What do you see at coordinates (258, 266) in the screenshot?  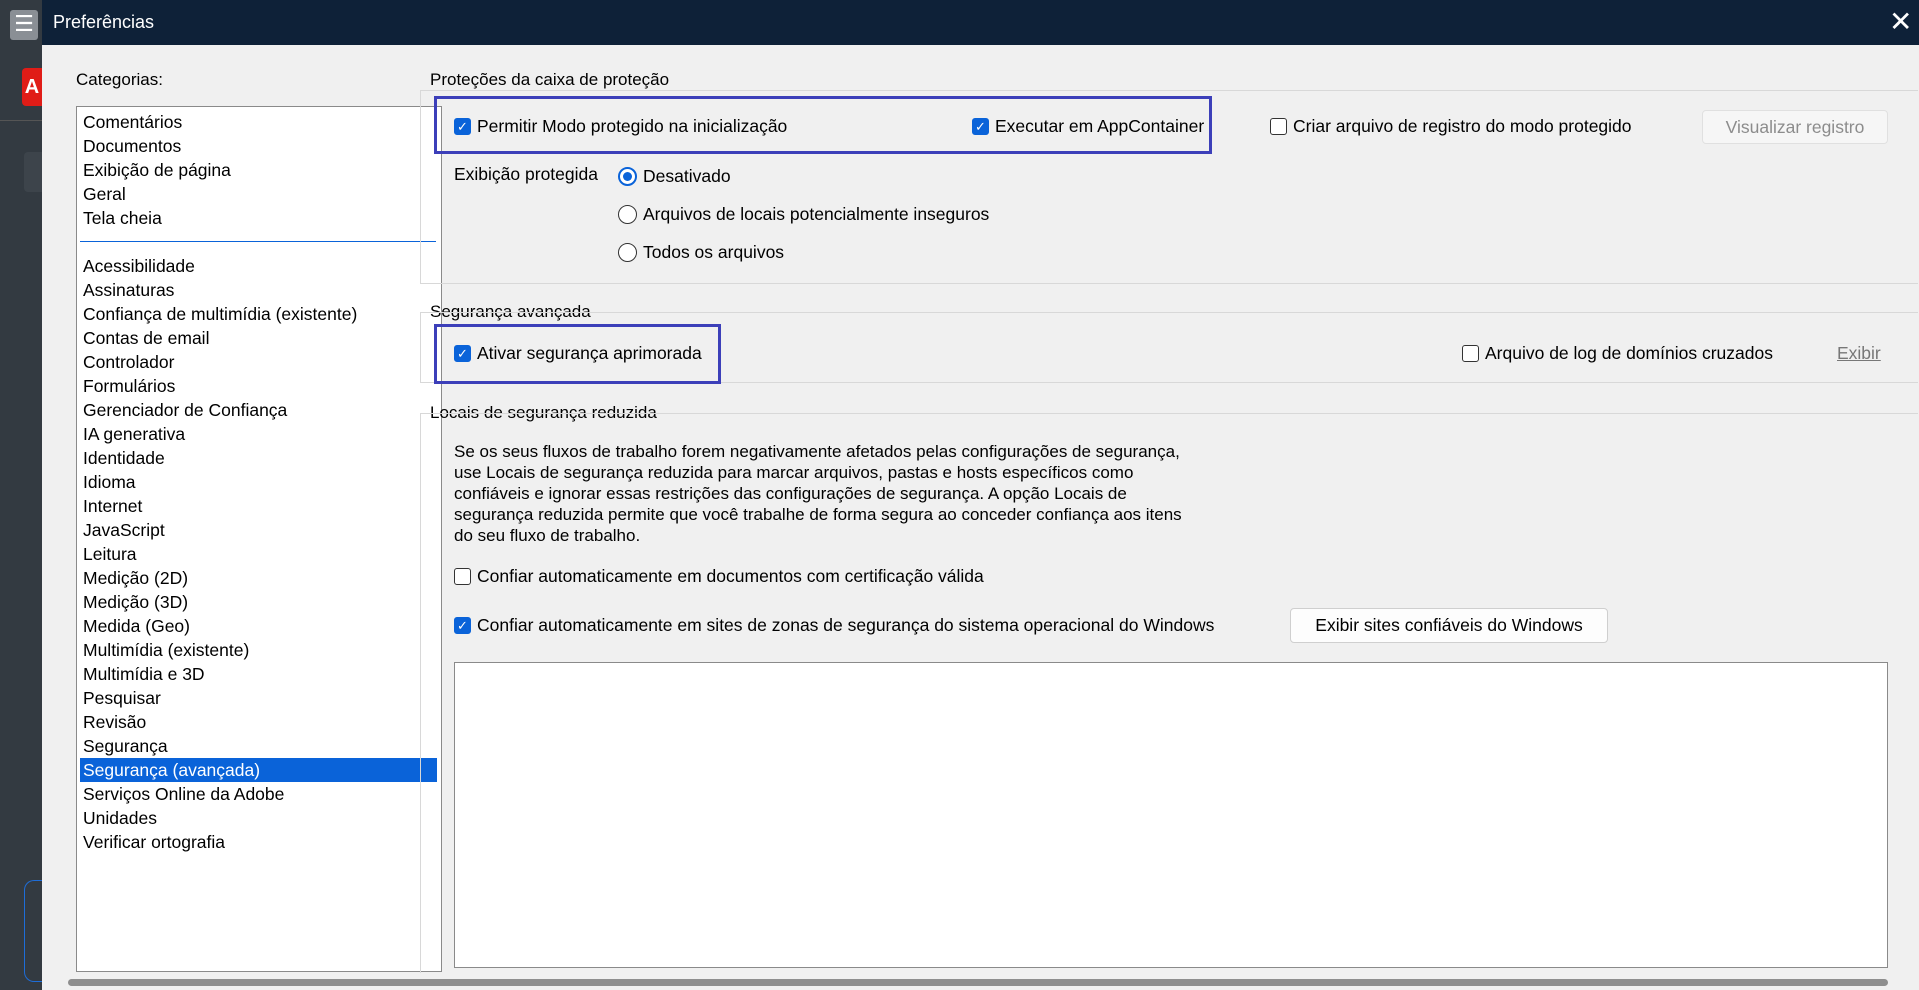 I see `category-item: Acessibilidade` at bounding box center [258, 266].